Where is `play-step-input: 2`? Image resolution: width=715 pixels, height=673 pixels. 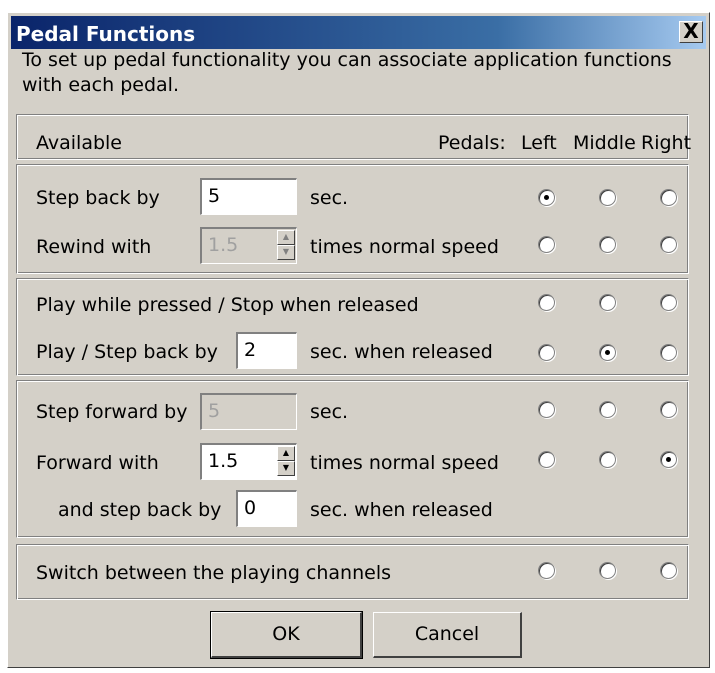 play-step-input: 2 is located at coordinates (266, 350).